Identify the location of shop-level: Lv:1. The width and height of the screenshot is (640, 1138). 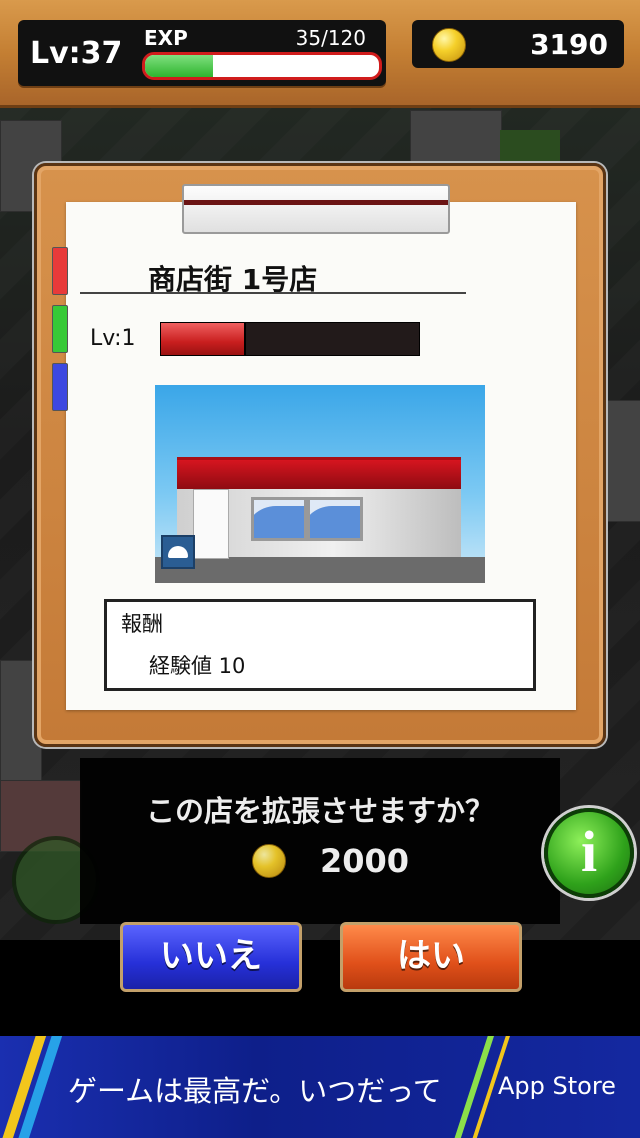
(113, 338).